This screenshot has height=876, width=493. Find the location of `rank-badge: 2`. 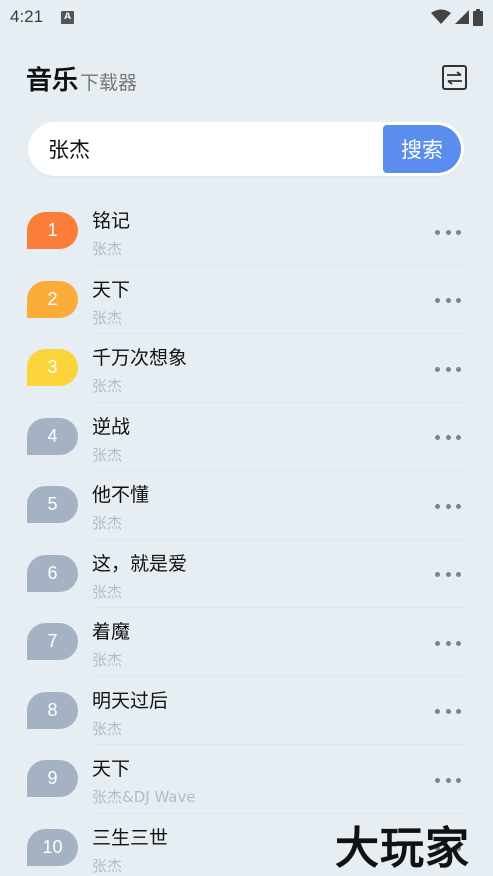

rank-badge: 2 is located at coordinates (52, 299).